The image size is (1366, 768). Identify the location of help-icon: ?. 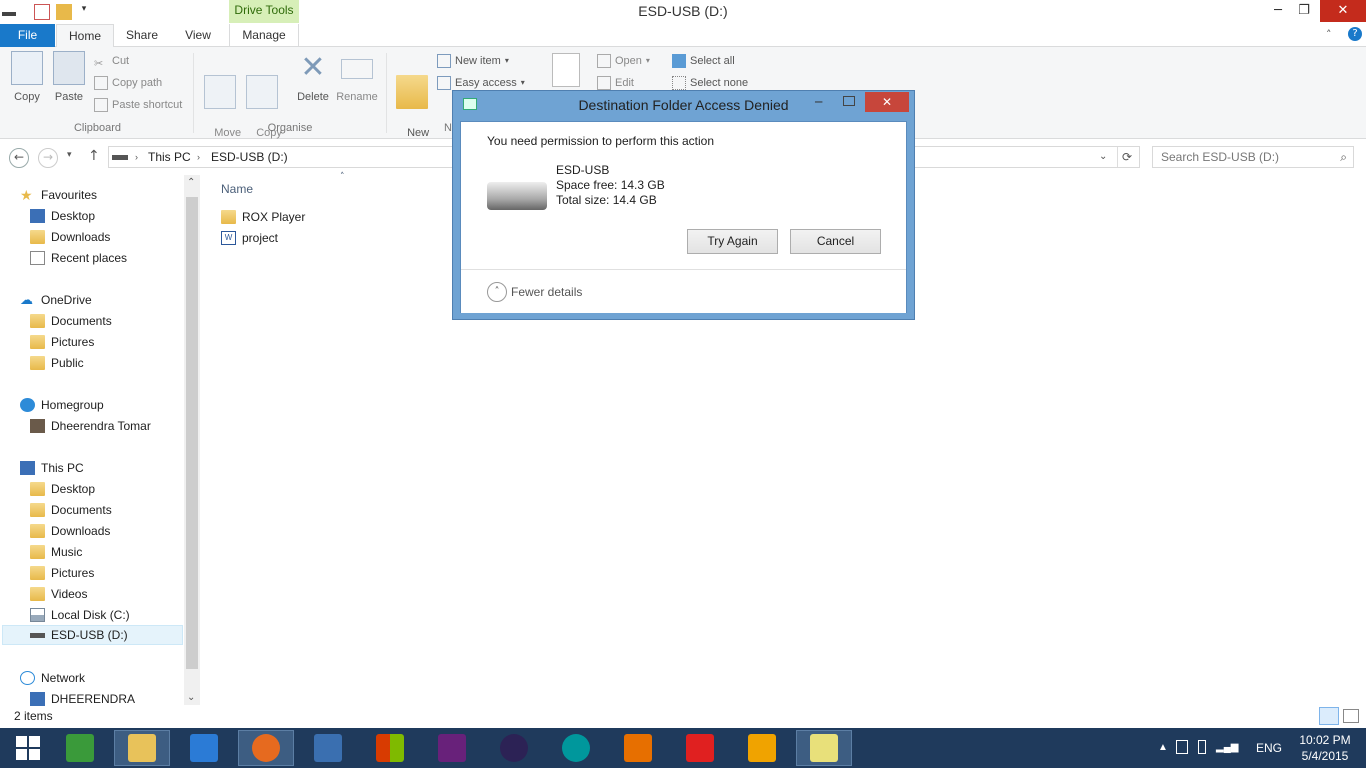
(1355, 34).